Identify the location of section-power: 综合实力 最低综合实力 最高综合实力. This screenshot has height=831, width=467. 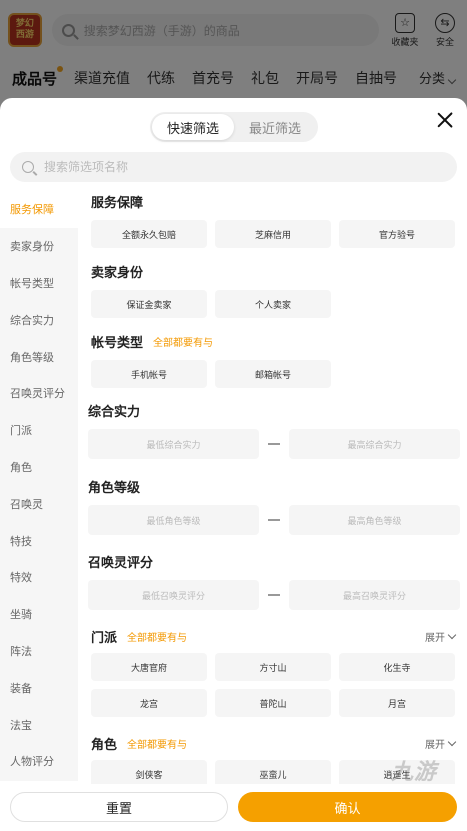
(272, 428).